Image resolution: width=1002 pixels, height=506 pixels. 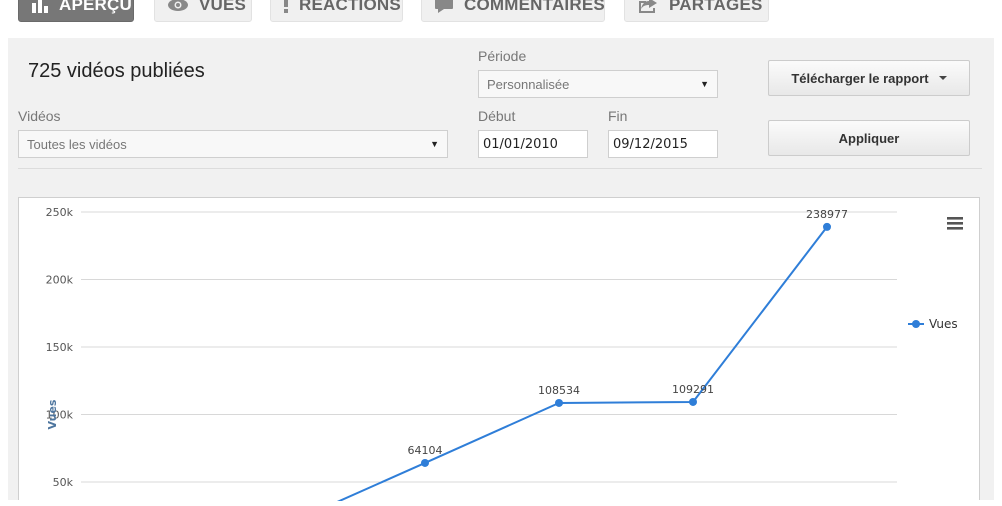 I want to click on periode-value: Personnalisée, so click(x=528, y=84).